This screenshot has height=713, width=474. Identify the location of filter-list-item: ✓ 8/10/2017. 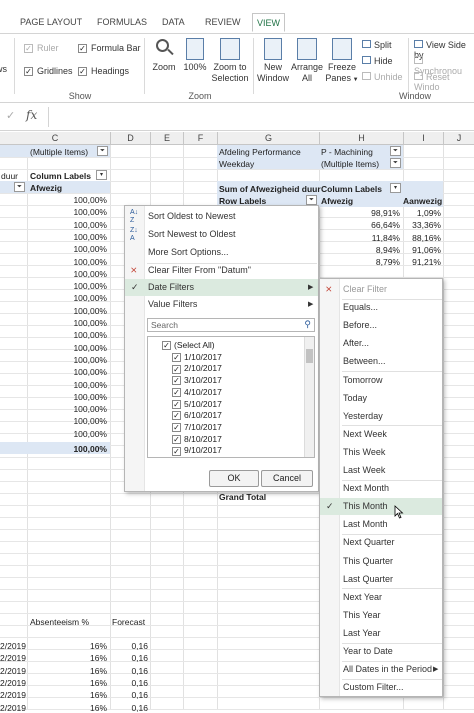
(197, 439).